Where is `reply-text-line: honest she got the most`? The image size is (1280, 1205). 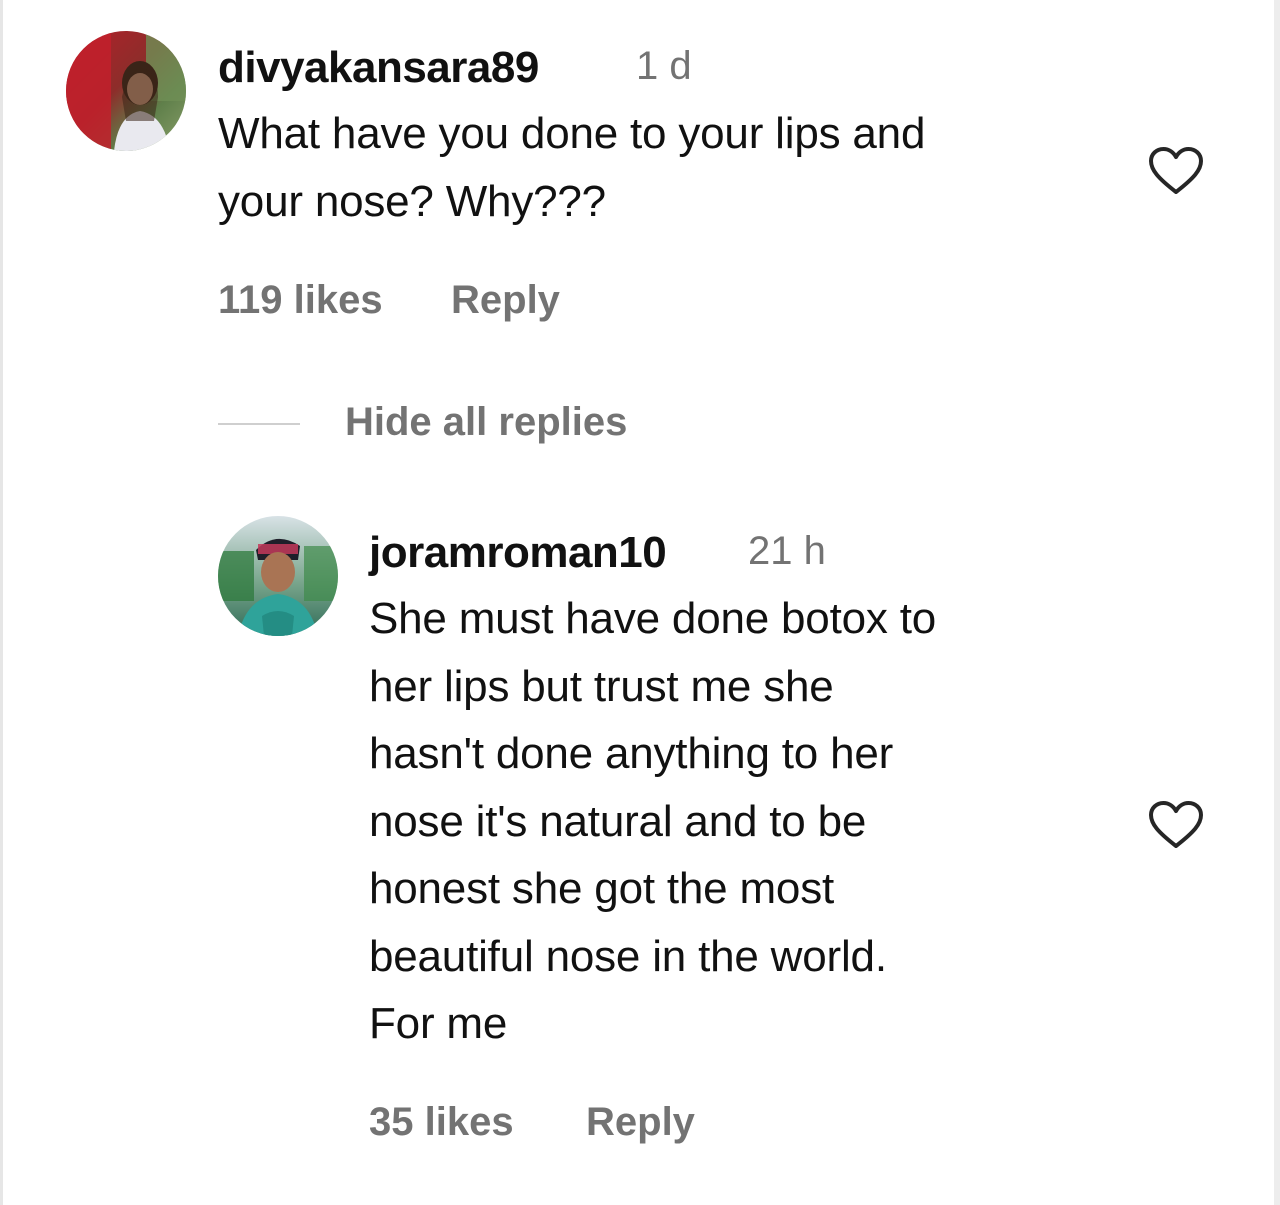 reply-text-line: honest she got the most is located at coordinates (602, 888).